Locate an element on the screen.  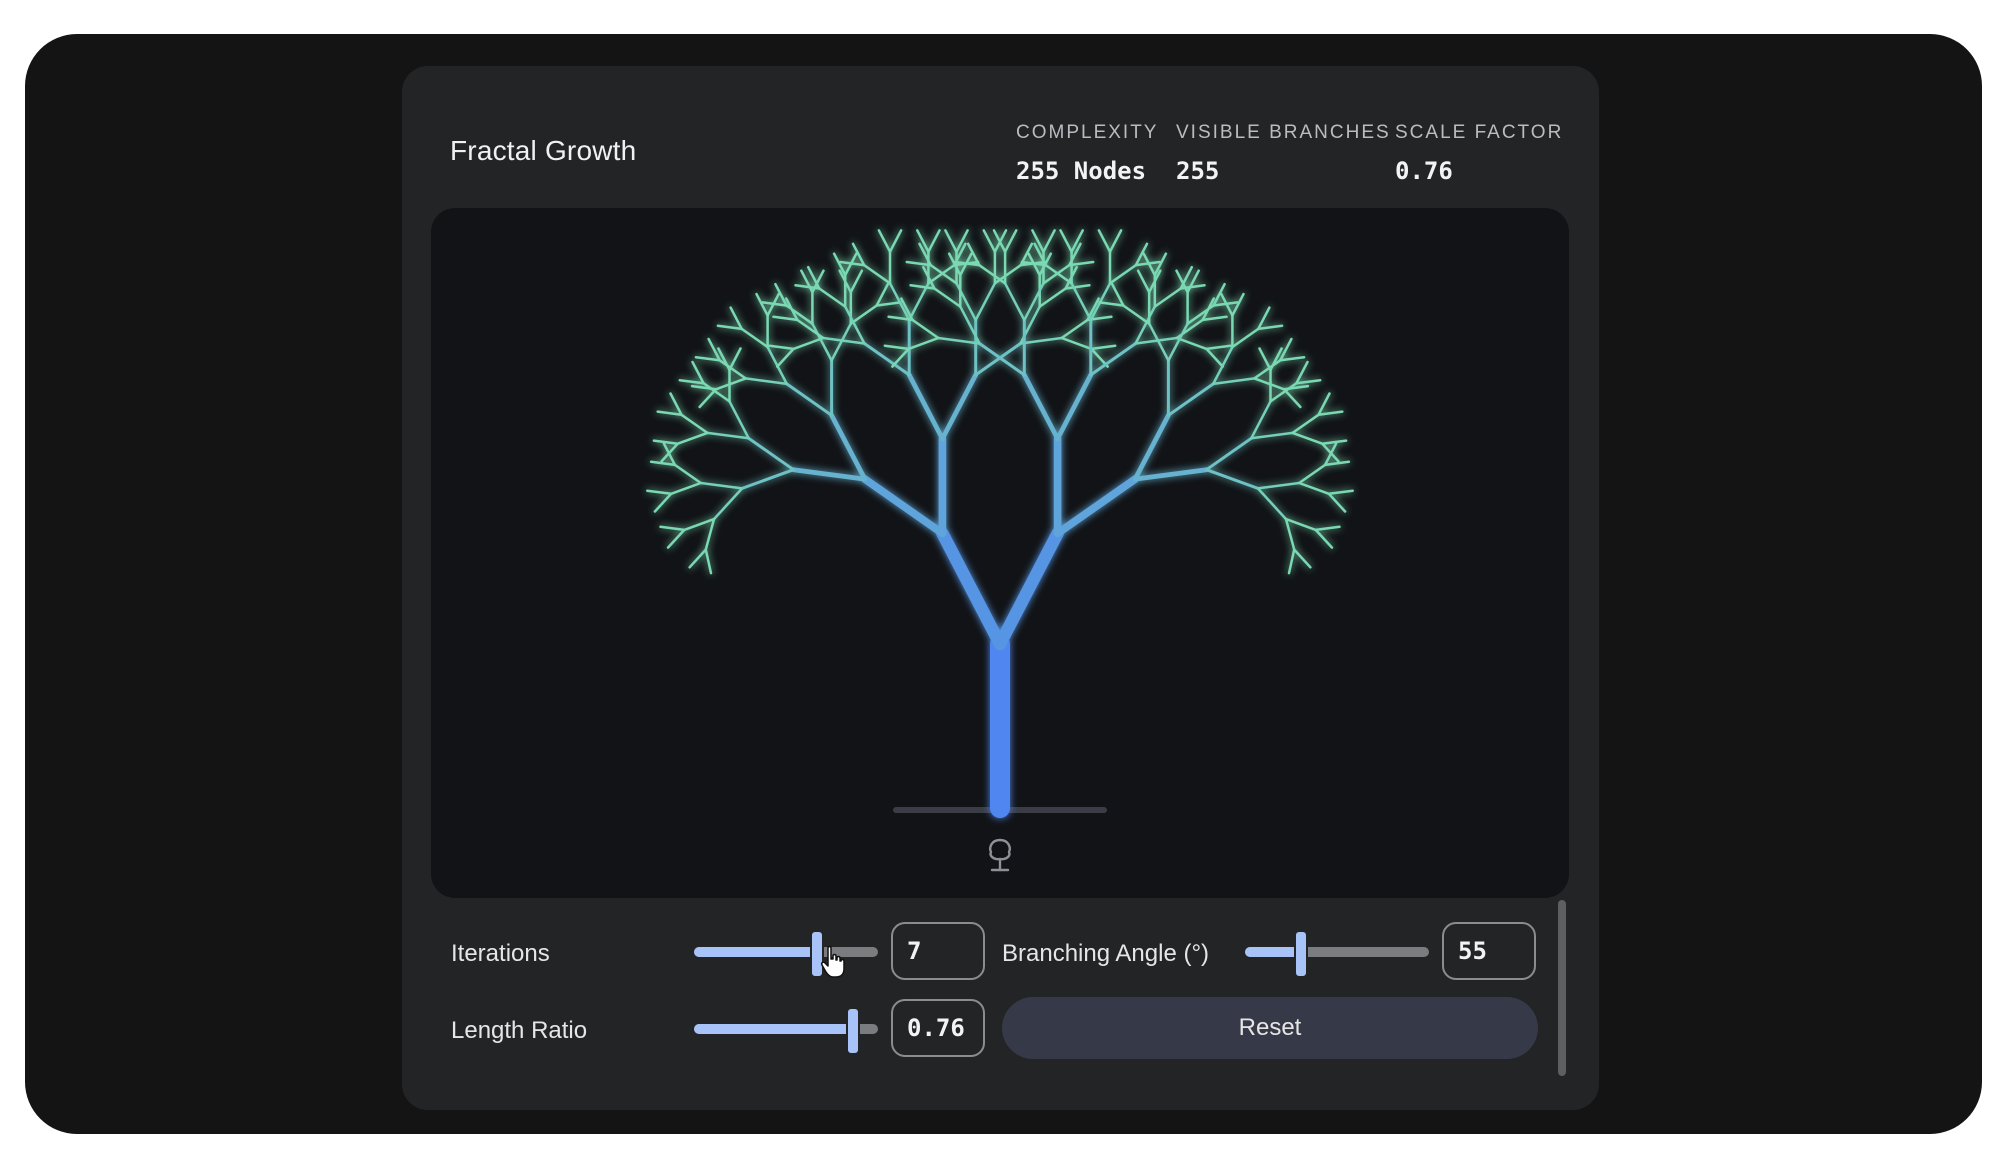
stat-scale-factor-value: 0.76 is located at coordinates (1424, 171).